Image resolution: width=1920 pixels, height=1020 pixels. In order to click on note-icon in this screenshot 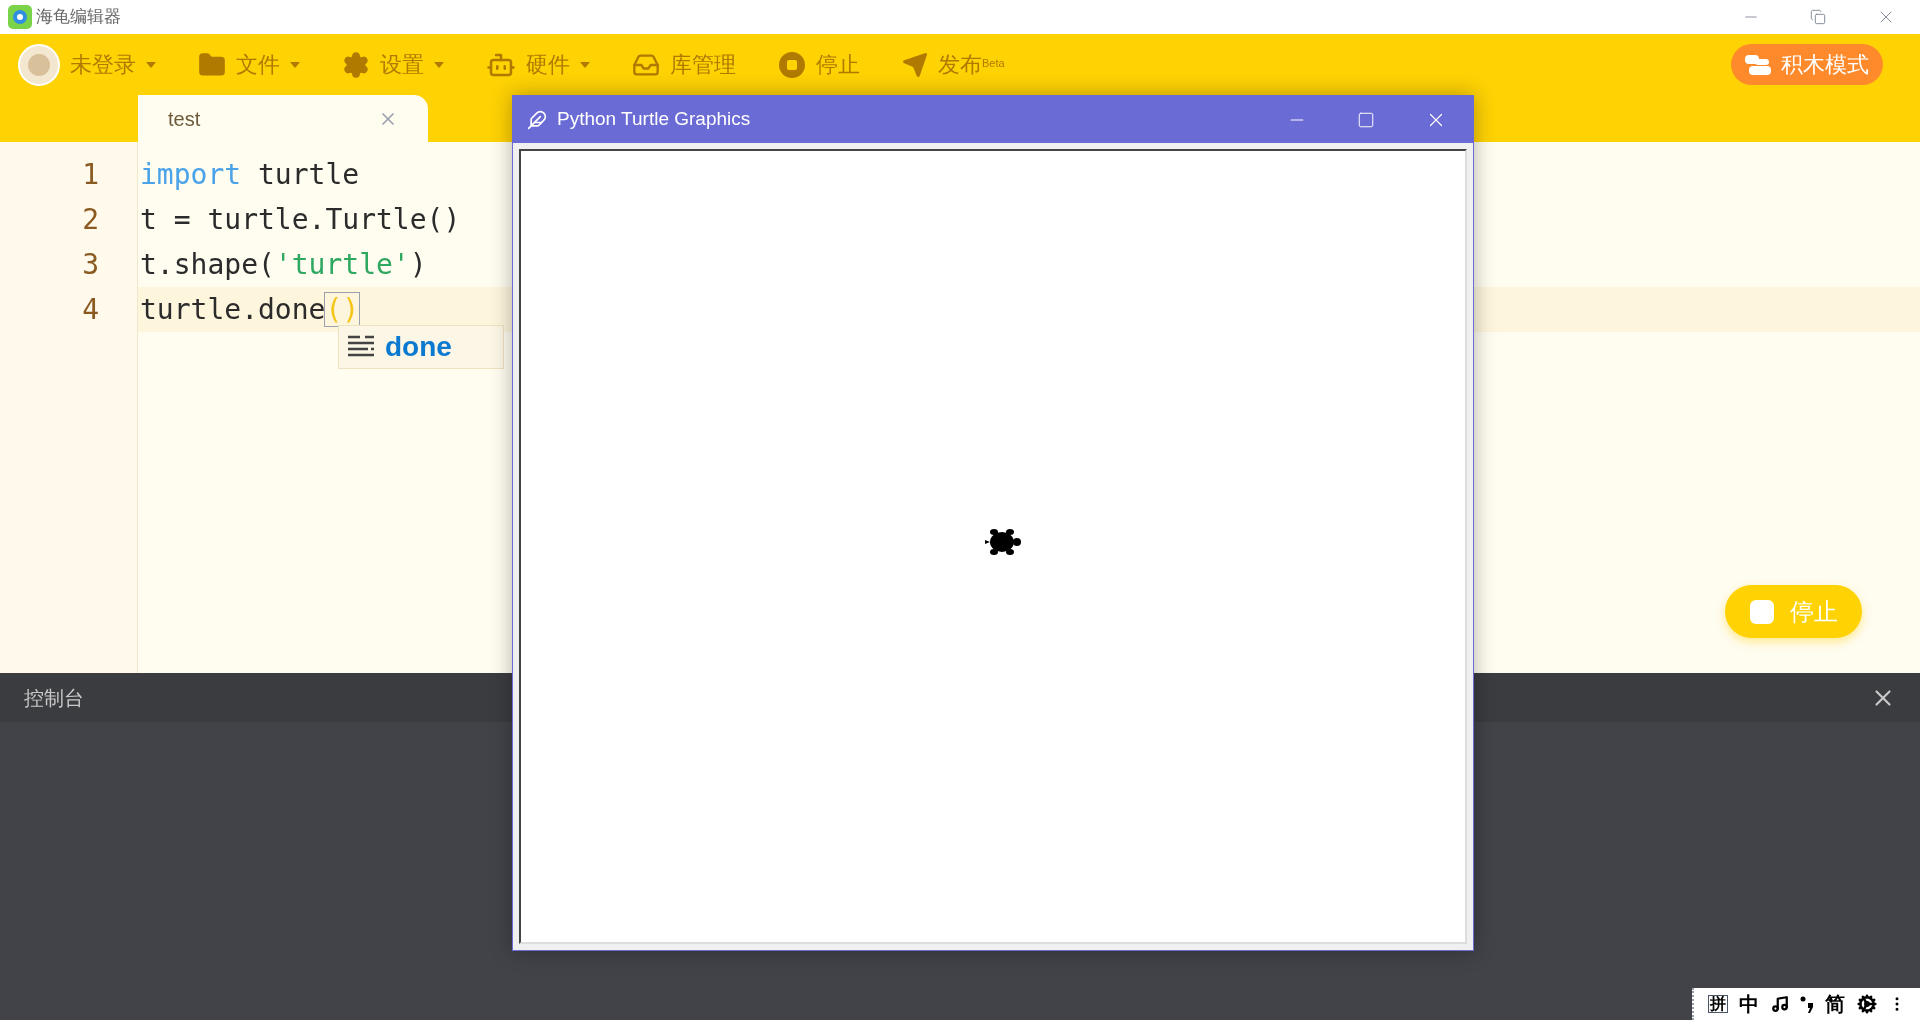, I will do `click(1779, 1004)`.